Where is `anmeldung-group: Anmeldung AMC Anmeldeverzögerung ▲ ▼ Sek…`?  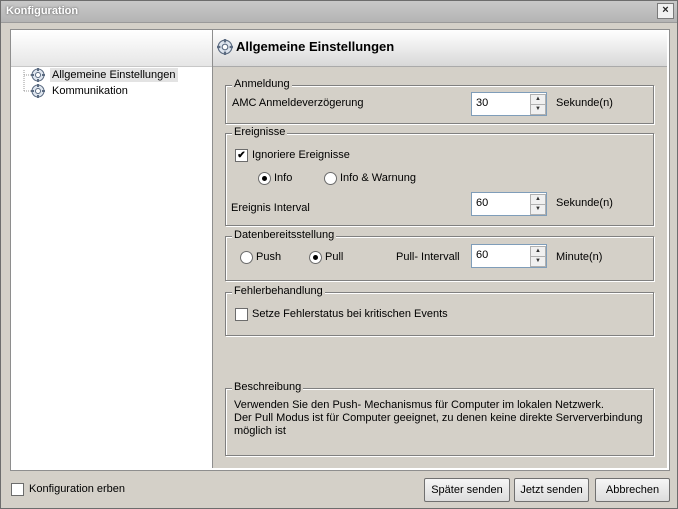
anmeldung-group: Anmeldung AMC Anmeldeverzögerung ▲ ▼ Sek… is located at coordinates (439, 101).